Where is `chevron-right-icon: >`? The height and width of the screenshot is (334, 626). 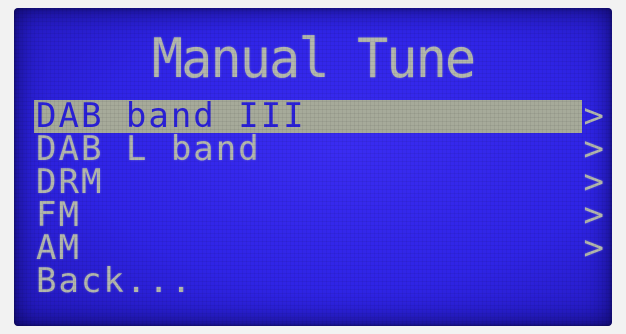
chevron-right-icon: > is located at coordinates (594, 248).